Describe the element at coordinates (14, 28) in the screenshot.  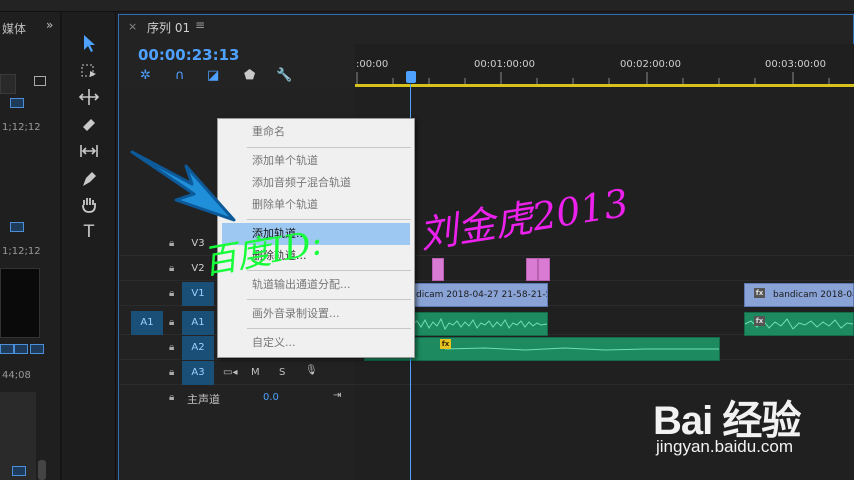
I see `media-panel-tab: 媒体` at that location.